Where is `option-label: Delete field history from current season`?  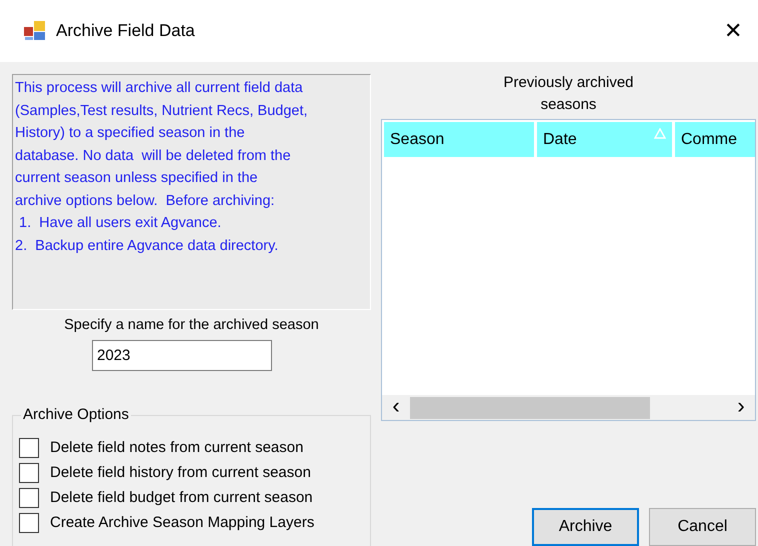
option-label: Delete field history from current season is located at coordinates (180, 472).